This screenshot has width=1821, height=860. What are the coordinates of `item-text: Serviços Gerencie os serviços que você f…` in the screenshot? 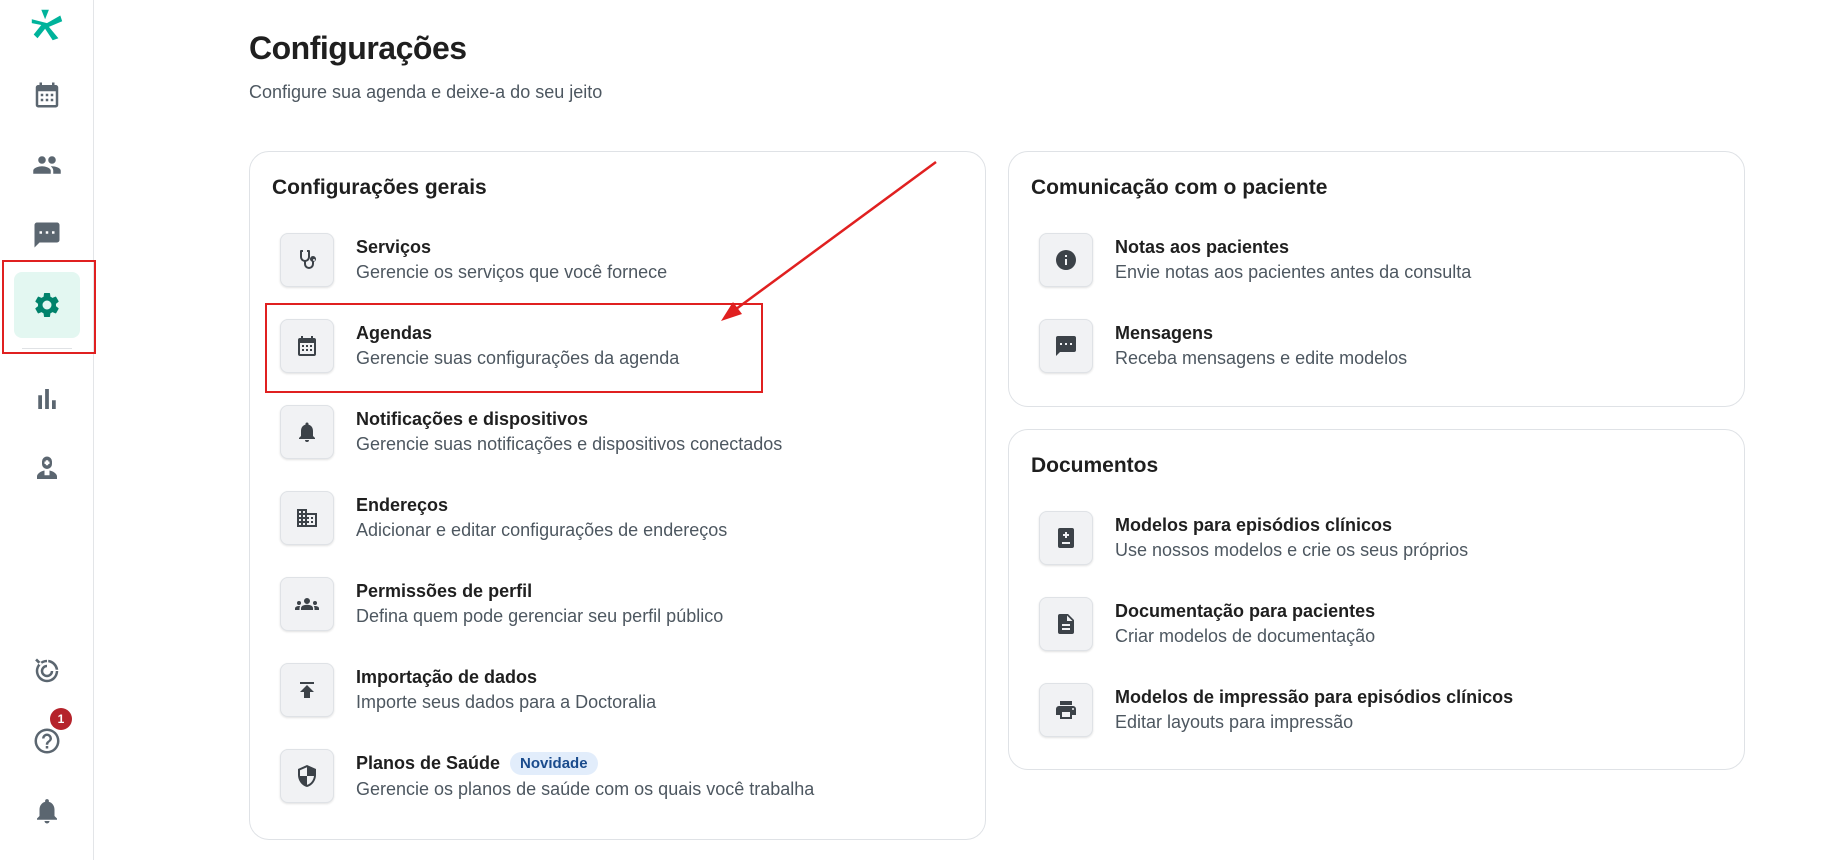 It's located at (511, 260).